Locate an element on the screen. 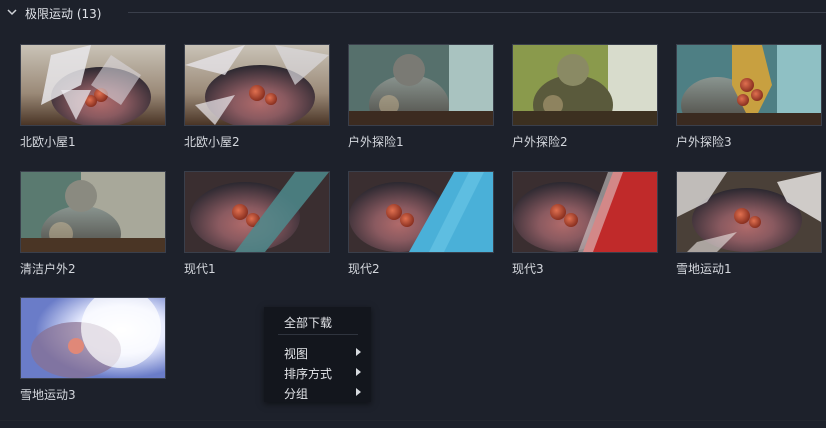 The height and width of the screenshot is (428, 826). menu-item-view: 视图 is located at coordinates (317, 352).